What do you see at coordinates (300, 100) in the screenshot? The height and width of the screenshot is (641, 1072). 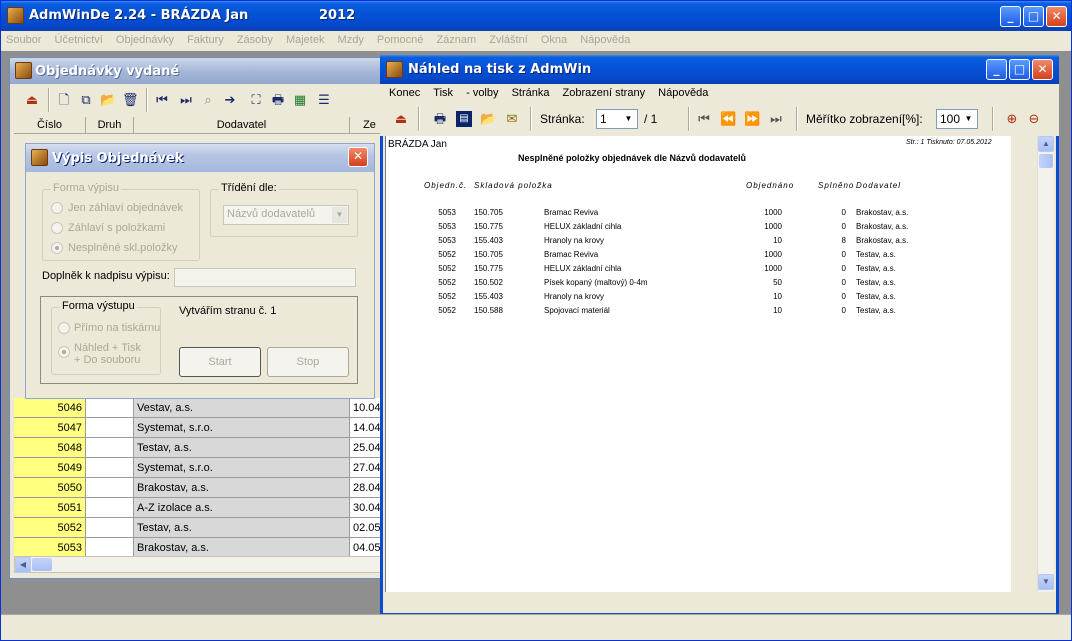 I see `excel-export-icon: ▦` at bounding box center [300, 100].